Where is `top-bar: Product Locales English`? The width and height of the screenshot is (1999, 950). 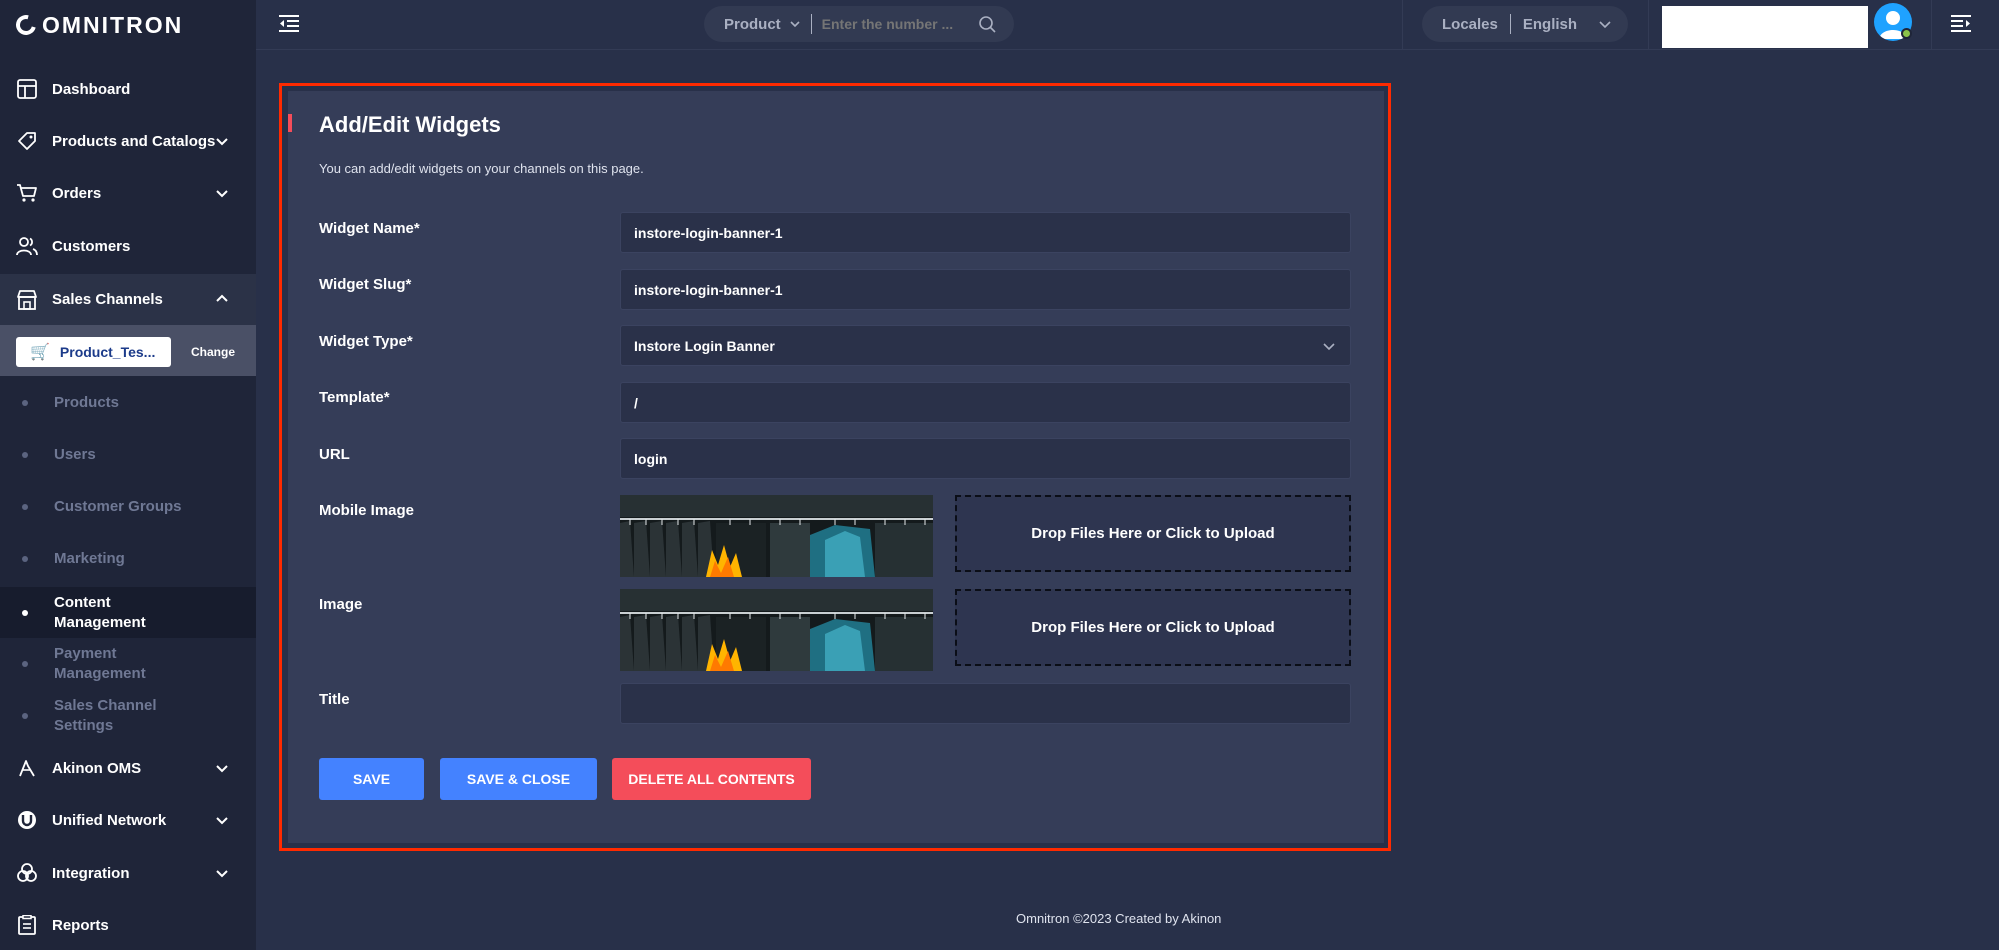 top-bar: Product Locales English is located at coordinates (1127, 25).